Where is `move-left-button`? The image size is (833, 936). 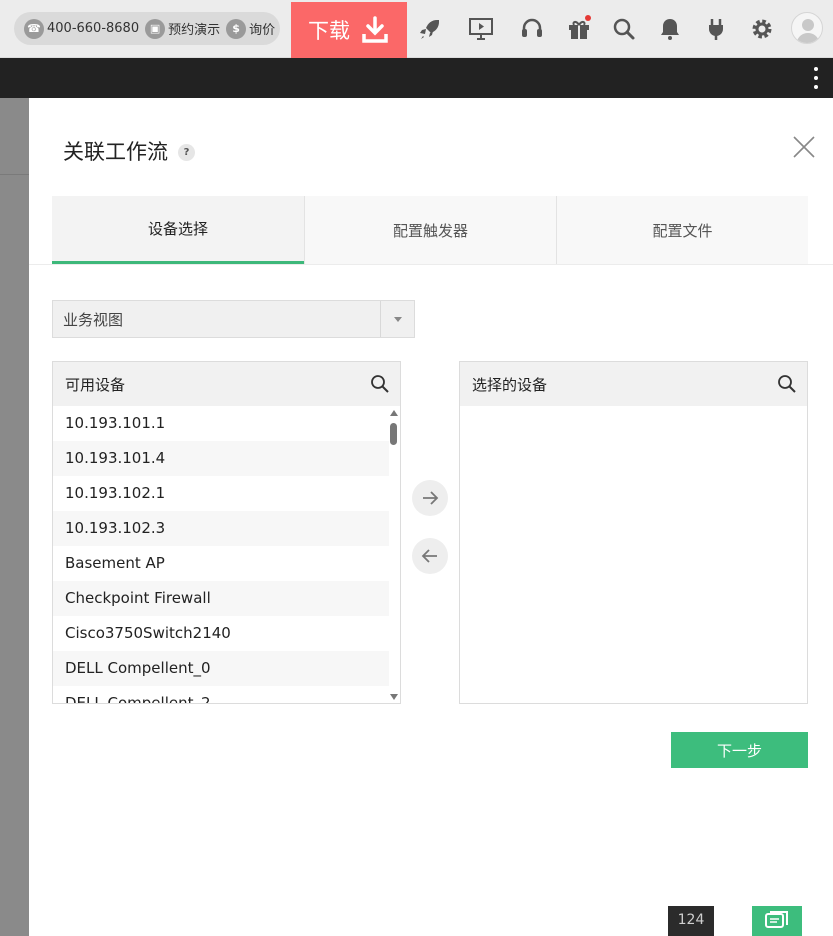 move-left-button is located at coordinates (430, 556).